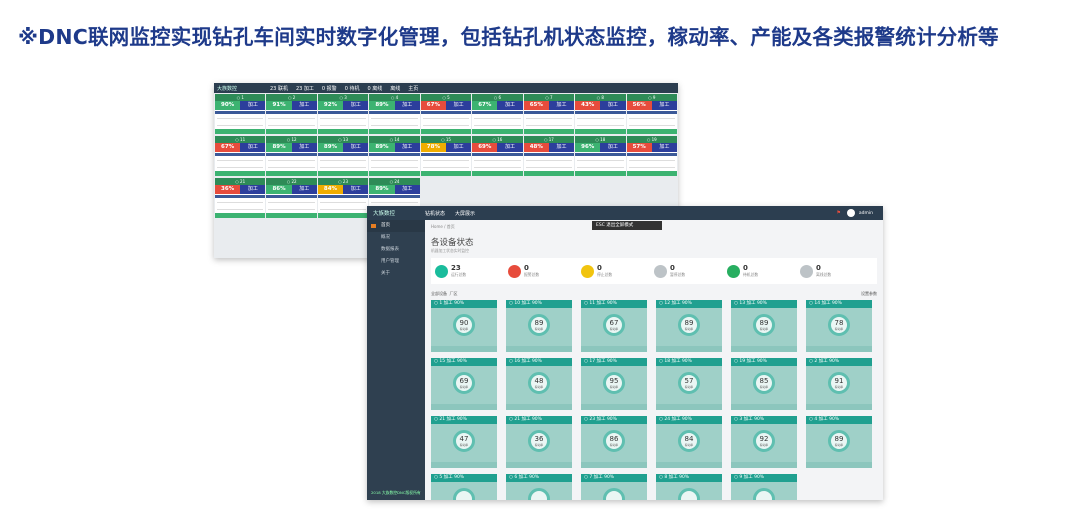 The height and width of the screenshot is (518, 1068). What do you see at coordinates (329, 88) in the screenshot?
I see `nav-alarm: 0 报警` at bounding box center [329, 88].